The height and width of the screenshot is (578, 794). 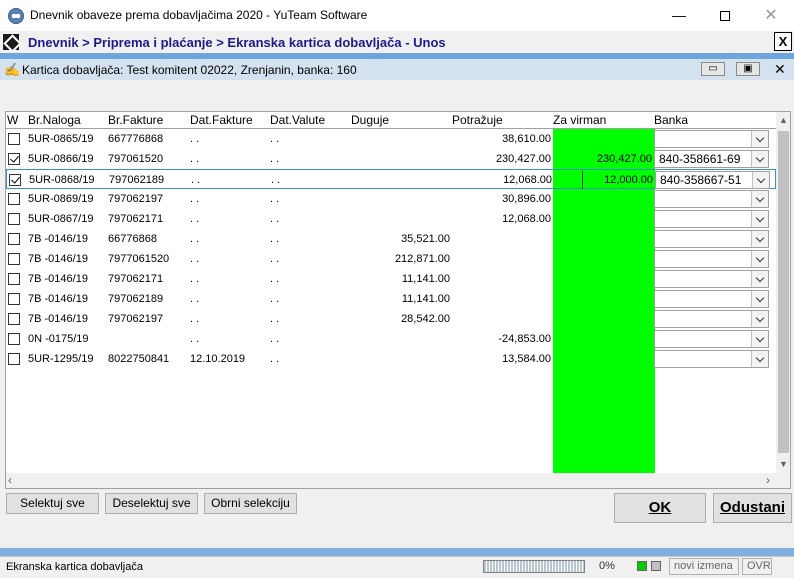 What do you see at coordinates (250, 503) in the screenshot?
I see `invert-selection-button: Obrni selekciju` at bounding box center [250, 503].